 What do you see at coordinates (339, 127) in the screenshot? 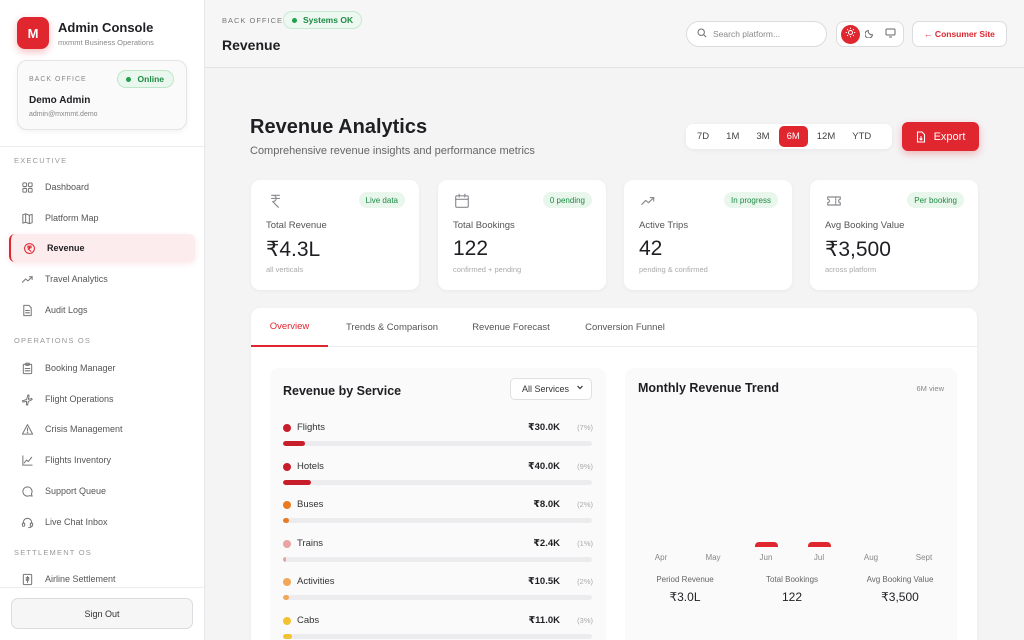
I see `main-title: Revenue Analytics` at bounding box center [339, 127].